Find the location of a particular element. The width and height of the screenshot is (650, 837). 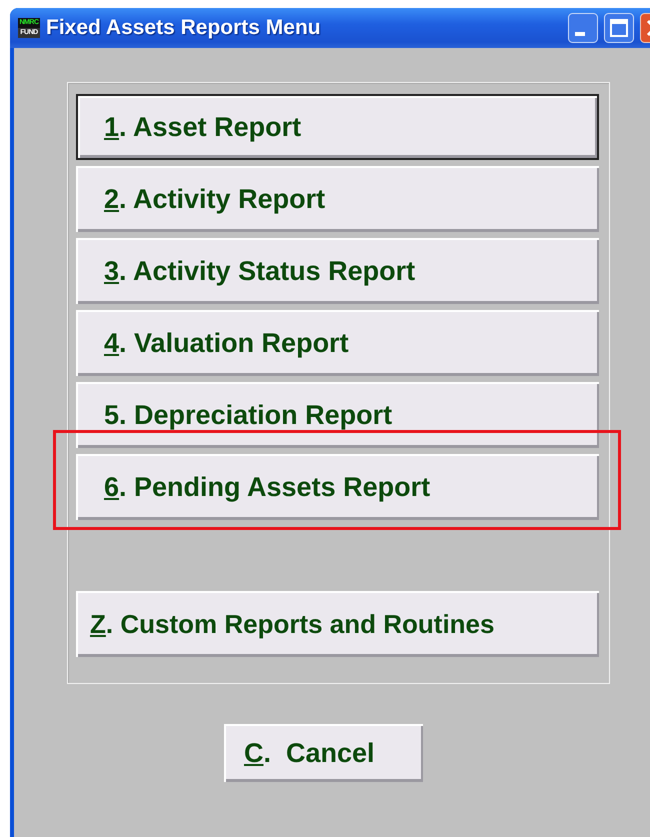

menu-button: 4. Valuation Report is located at coordinates (337, 343).